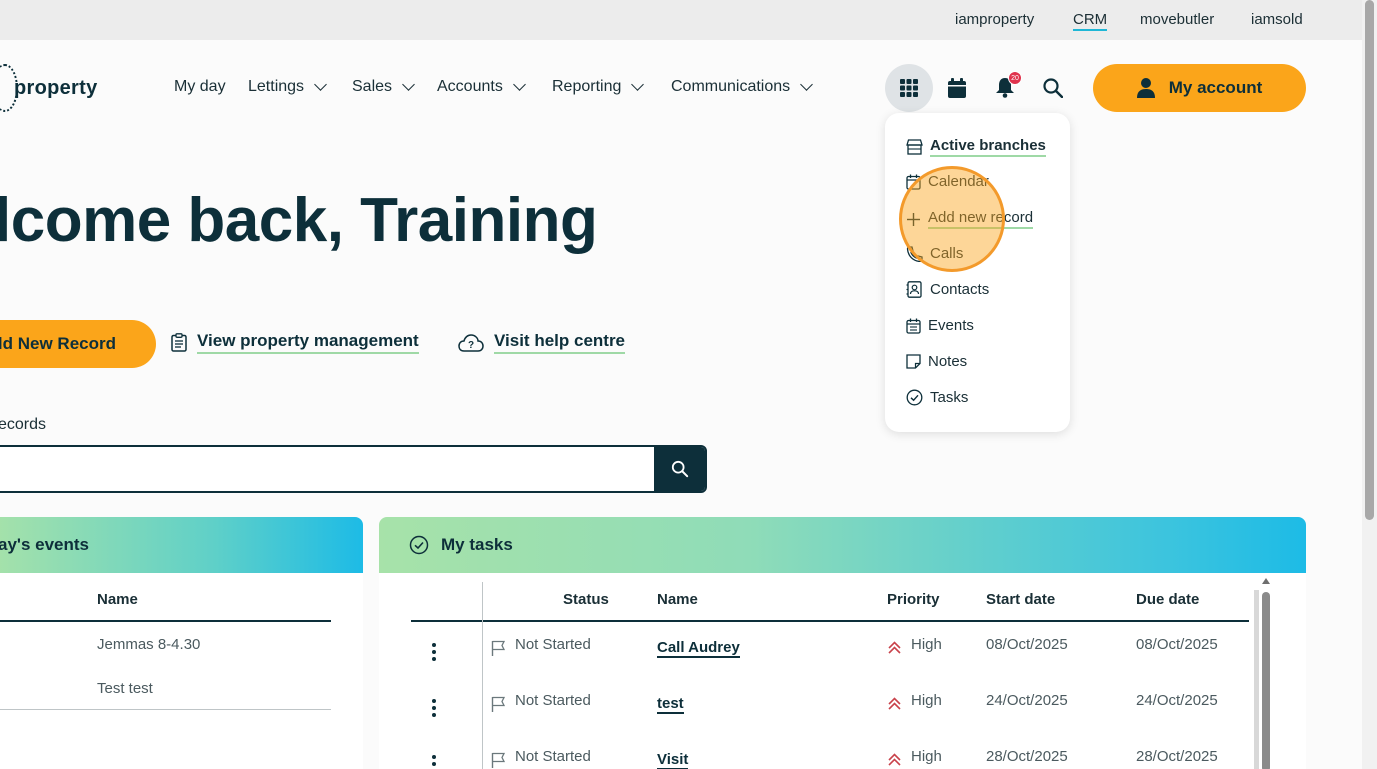 The width and height of the screenshot is (1377, 769). I want to click on product-link-movebutler: movebutler, so click(1177, 19).